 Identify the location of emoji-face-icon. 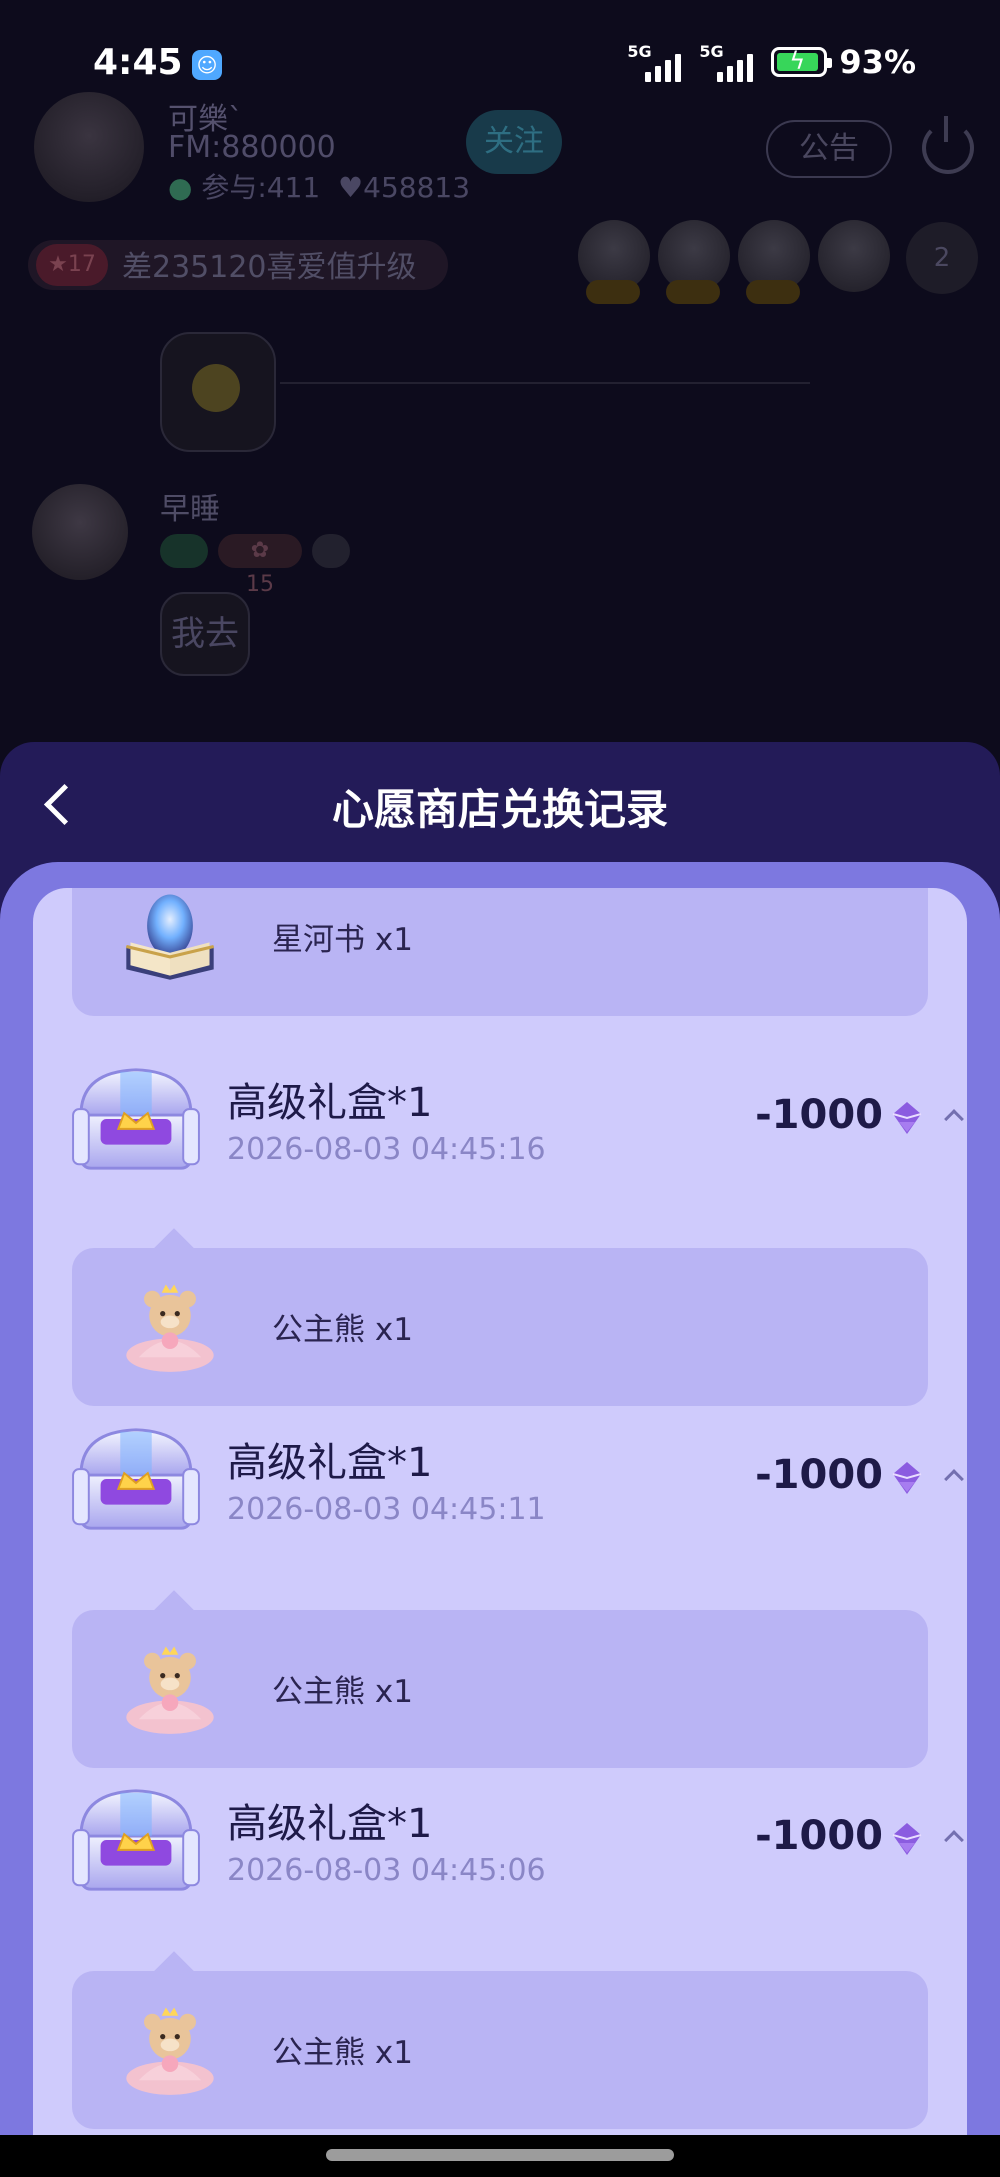
(216, 388).